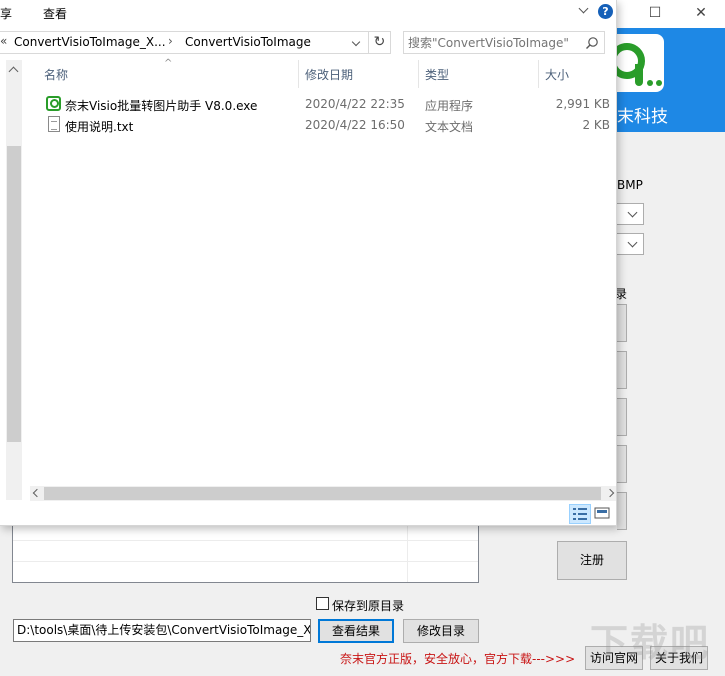  I want to click on horizontal-scrollbar, so click(323, 493).